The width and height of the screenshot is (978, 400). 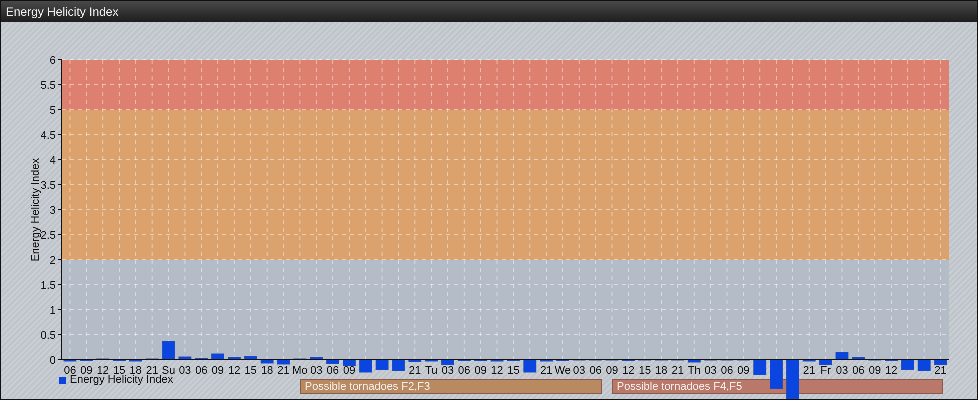 I want to click on tick-label: 0, so click(x=53, y=361).